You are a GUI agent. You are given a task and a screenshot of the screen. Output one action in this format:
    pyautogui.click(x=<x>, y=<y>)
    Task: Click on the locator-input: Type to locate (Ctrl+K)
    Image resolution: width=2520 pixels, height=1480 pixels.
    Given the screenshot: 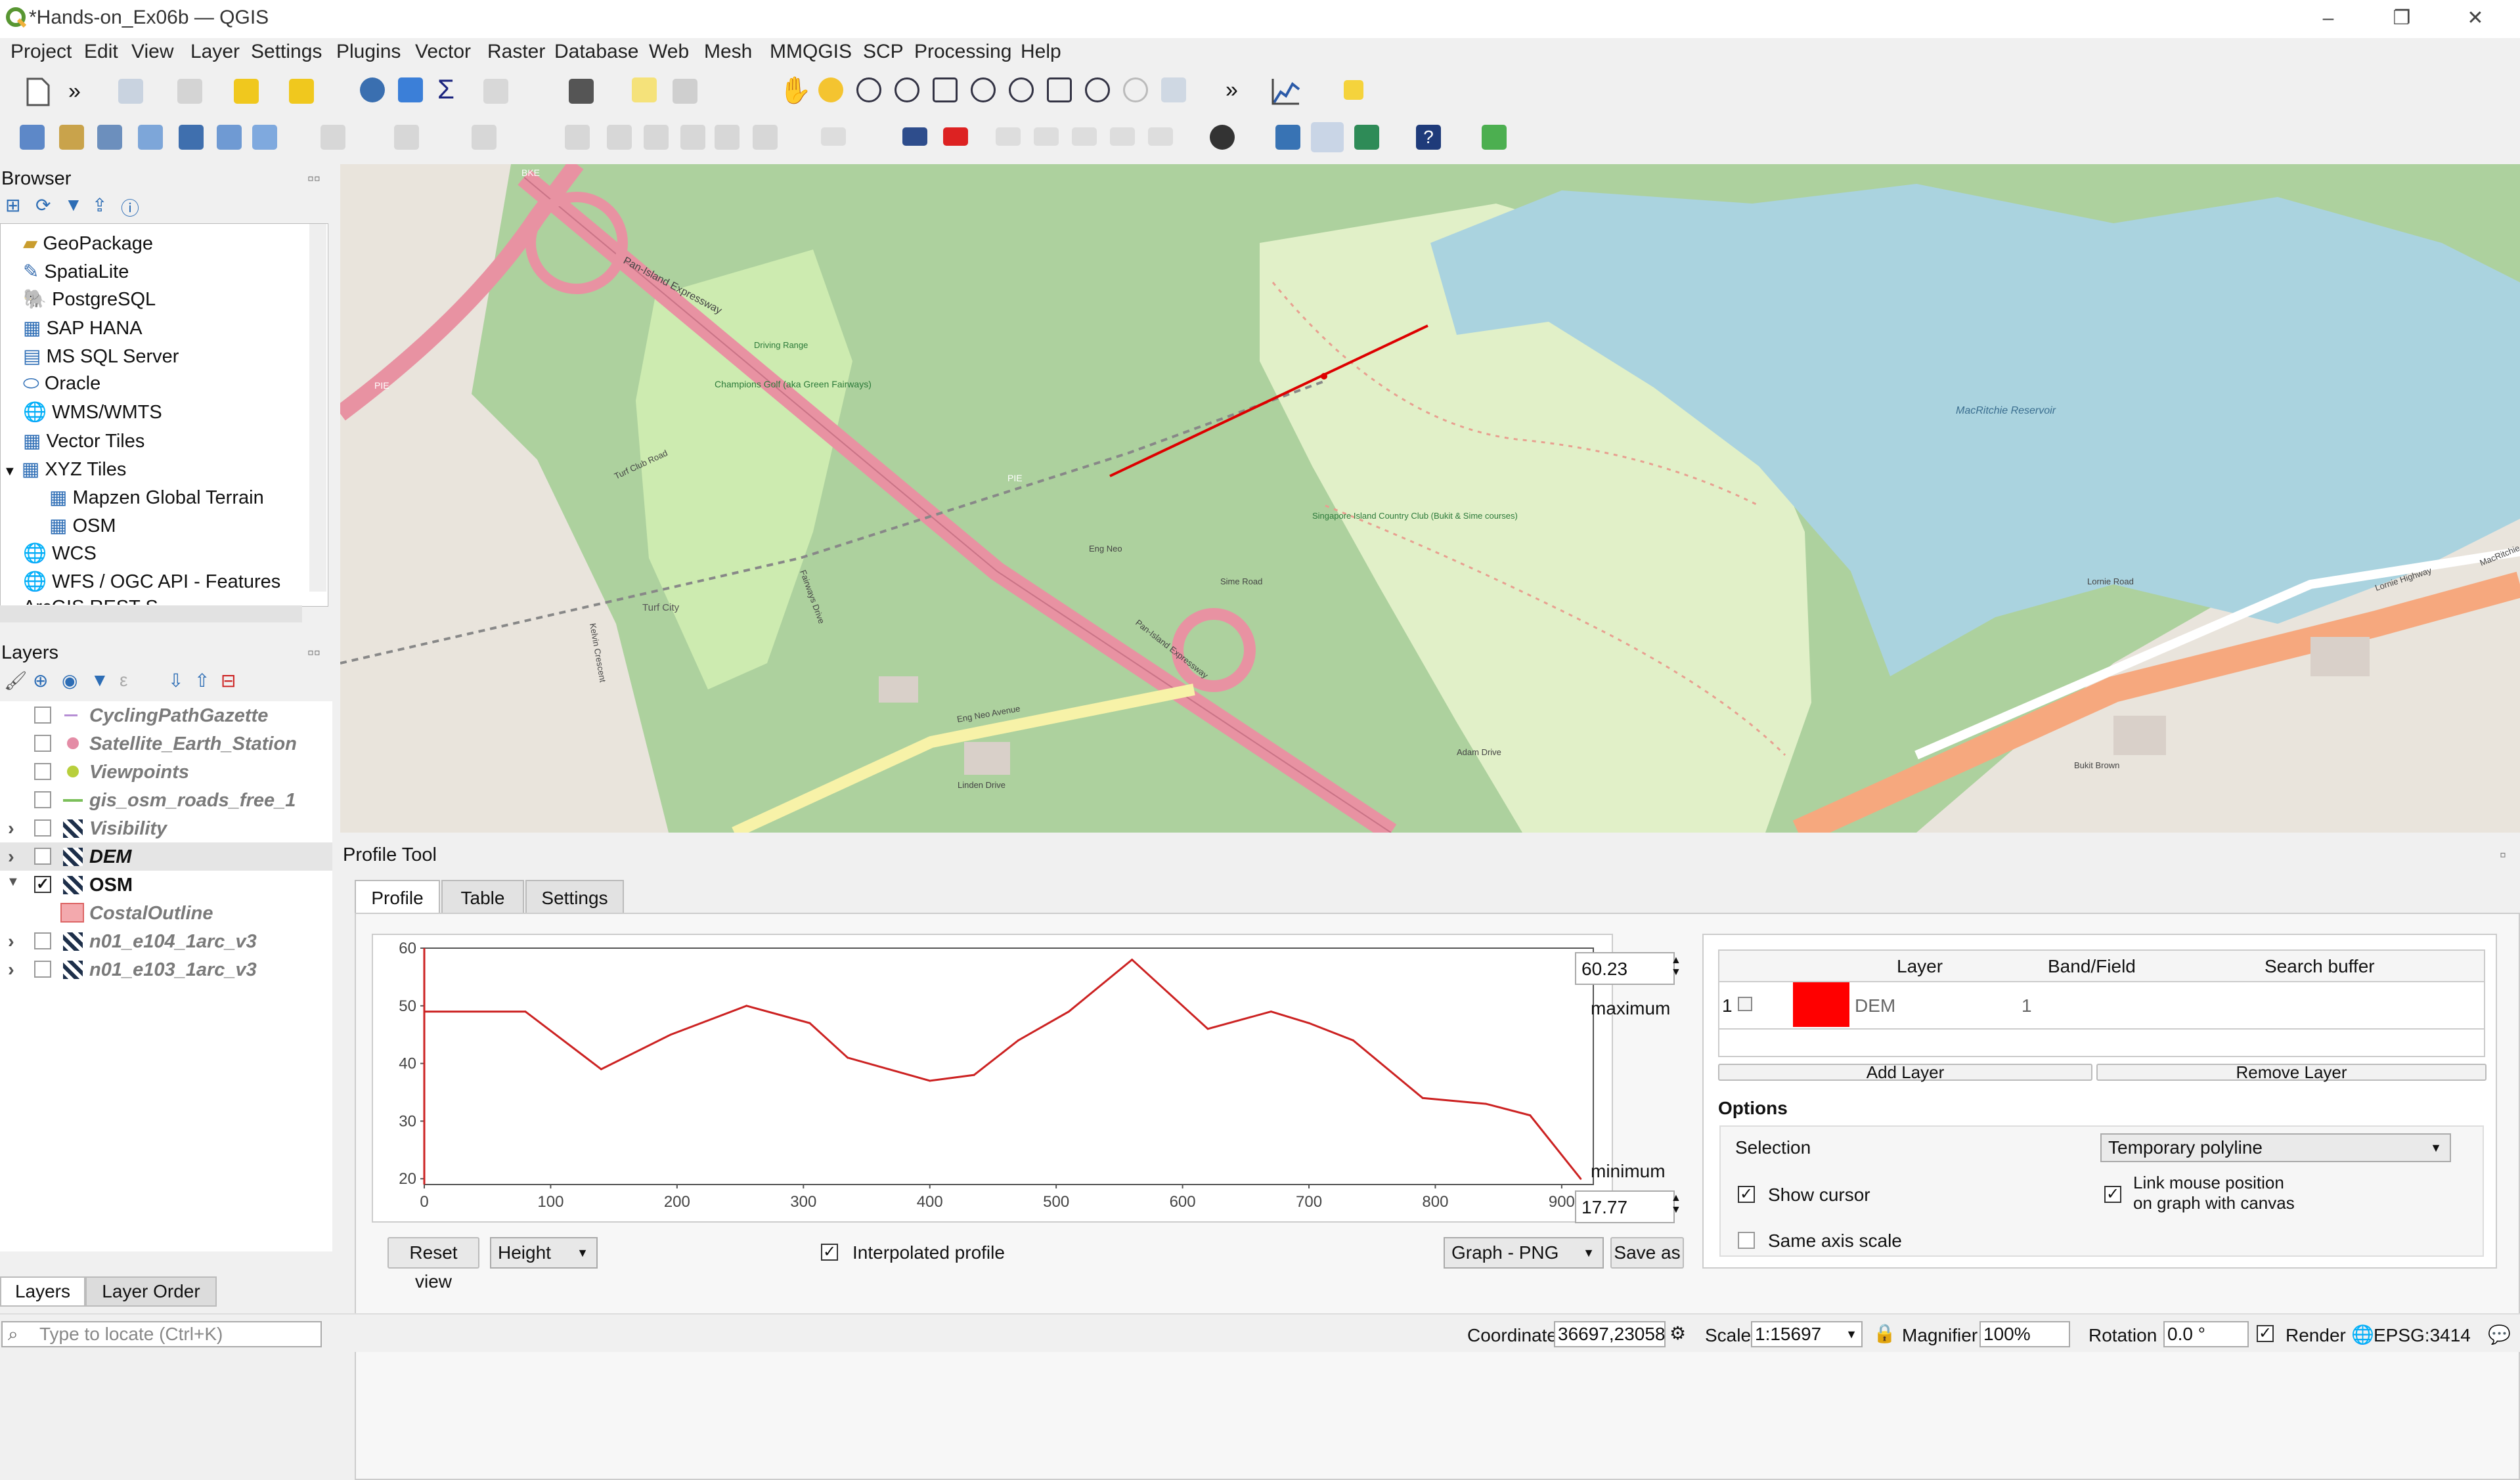 What is the action you would take?
    pyautogui.click(x=161, y=1334)
    